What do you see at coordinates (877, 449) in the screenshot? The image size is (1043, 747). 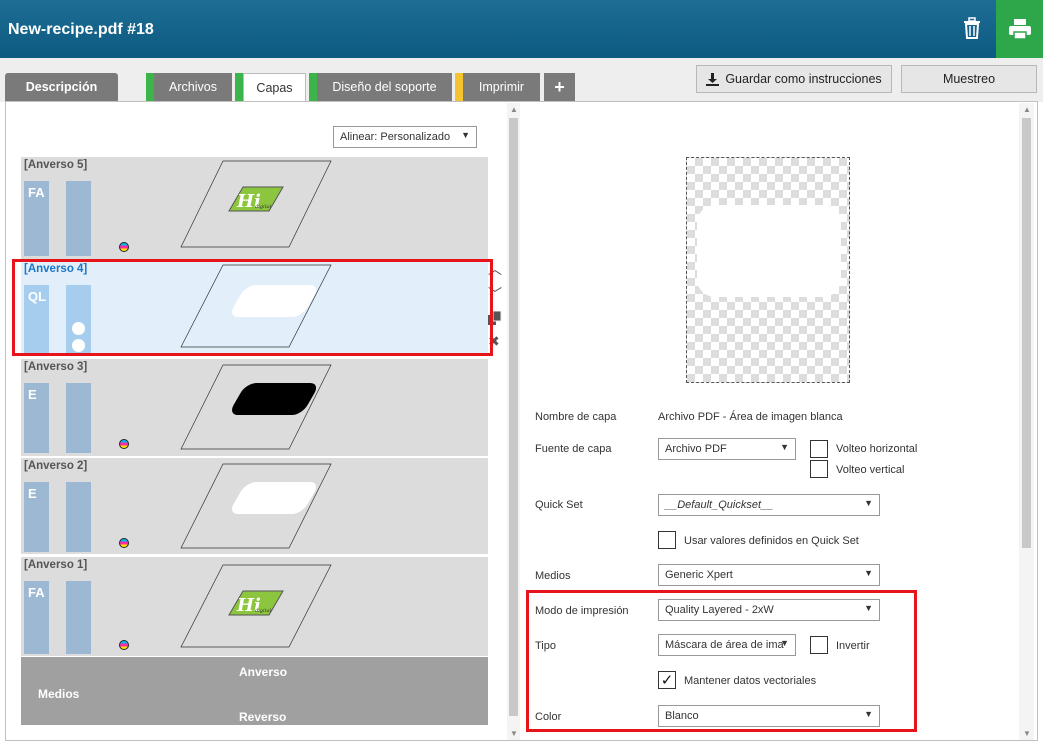 I see `flip-horizontal-label: Volteo horizontal` at bounding box center [877, 449].